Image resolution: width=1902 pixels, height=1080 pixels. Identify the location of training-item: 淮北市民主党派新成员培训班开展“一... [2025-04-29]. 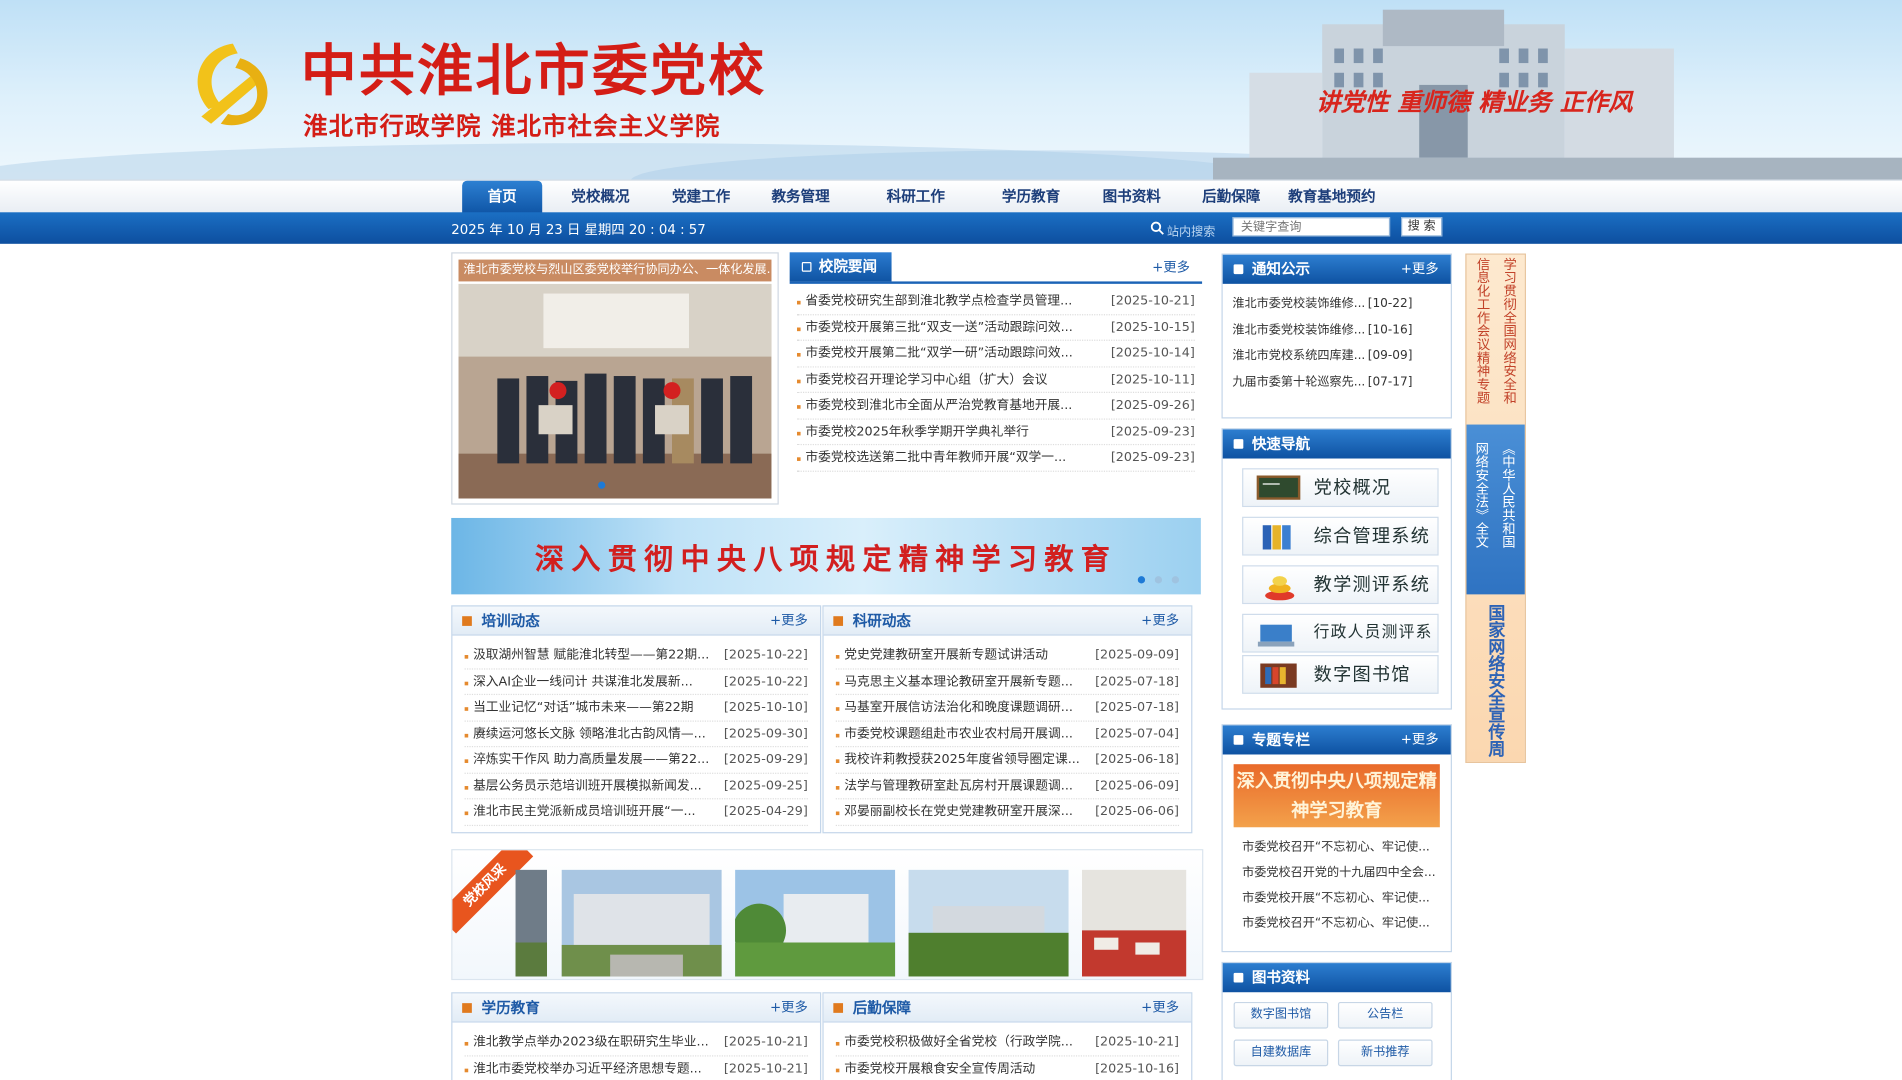
(636, 812).